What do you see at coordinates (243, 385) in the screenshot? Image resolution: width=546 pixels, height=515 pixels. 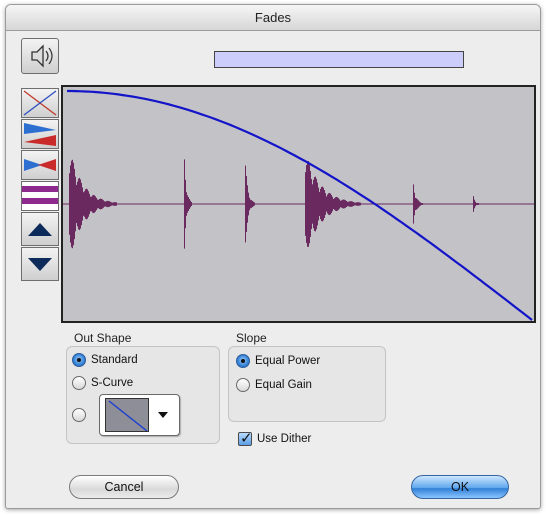 I see `equal-gain-radio-button` at bounding box center [243, 385].